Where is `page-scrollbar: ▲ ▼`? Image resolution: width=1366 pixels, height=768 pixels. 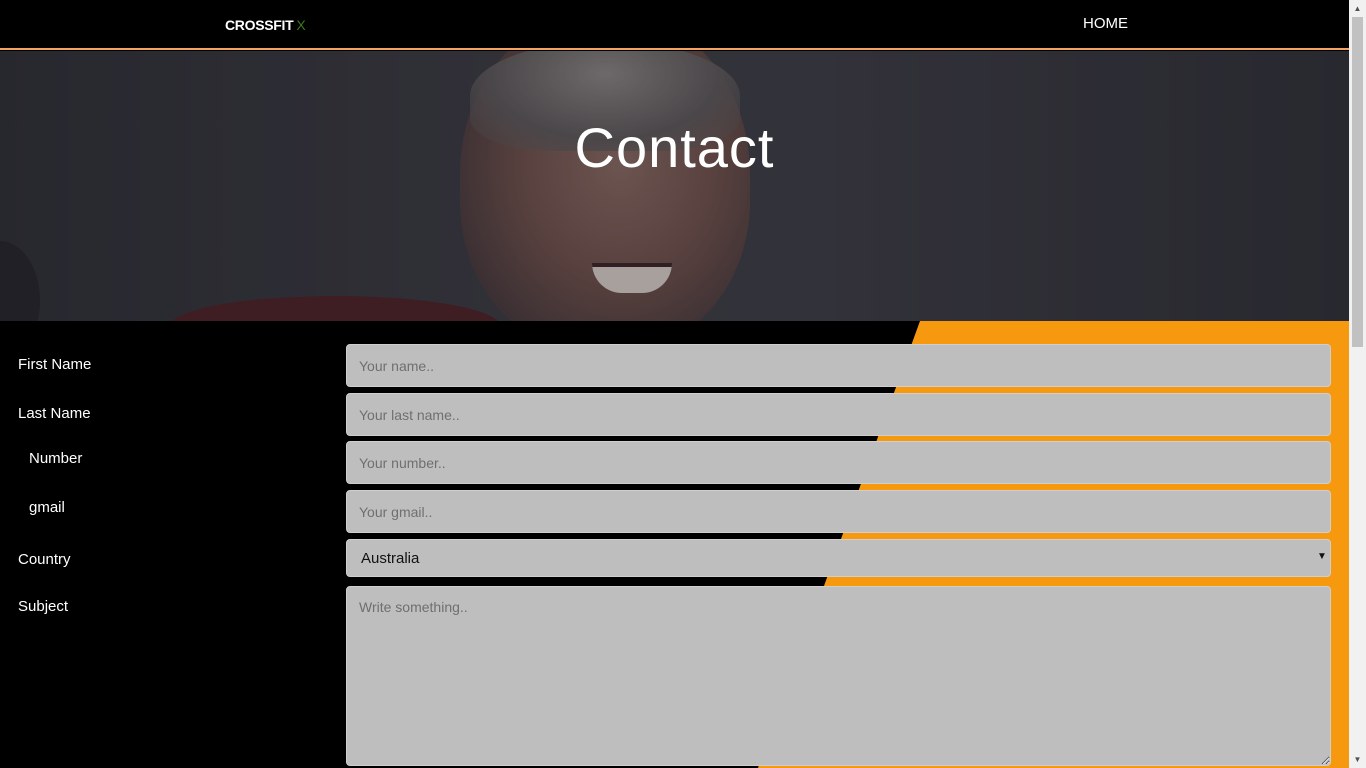 page-scrollbar: ▲ ▼ is located at coordinates (1357, 384).